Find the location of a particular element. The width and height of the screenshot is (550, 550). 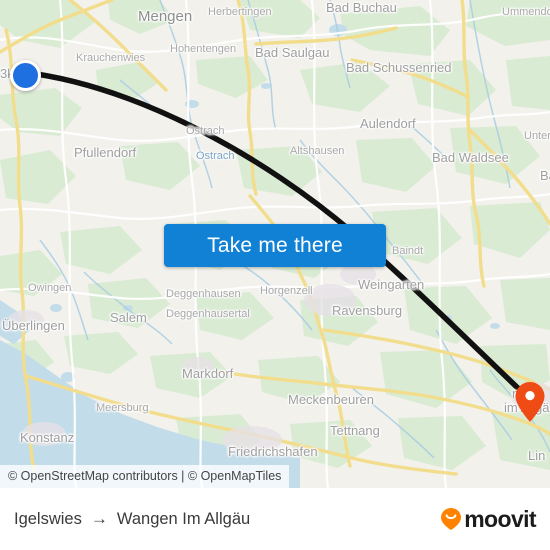

footer-bar: Igelswies → Wangen Im Allgäu moovit is located at coordinates (275, 519).